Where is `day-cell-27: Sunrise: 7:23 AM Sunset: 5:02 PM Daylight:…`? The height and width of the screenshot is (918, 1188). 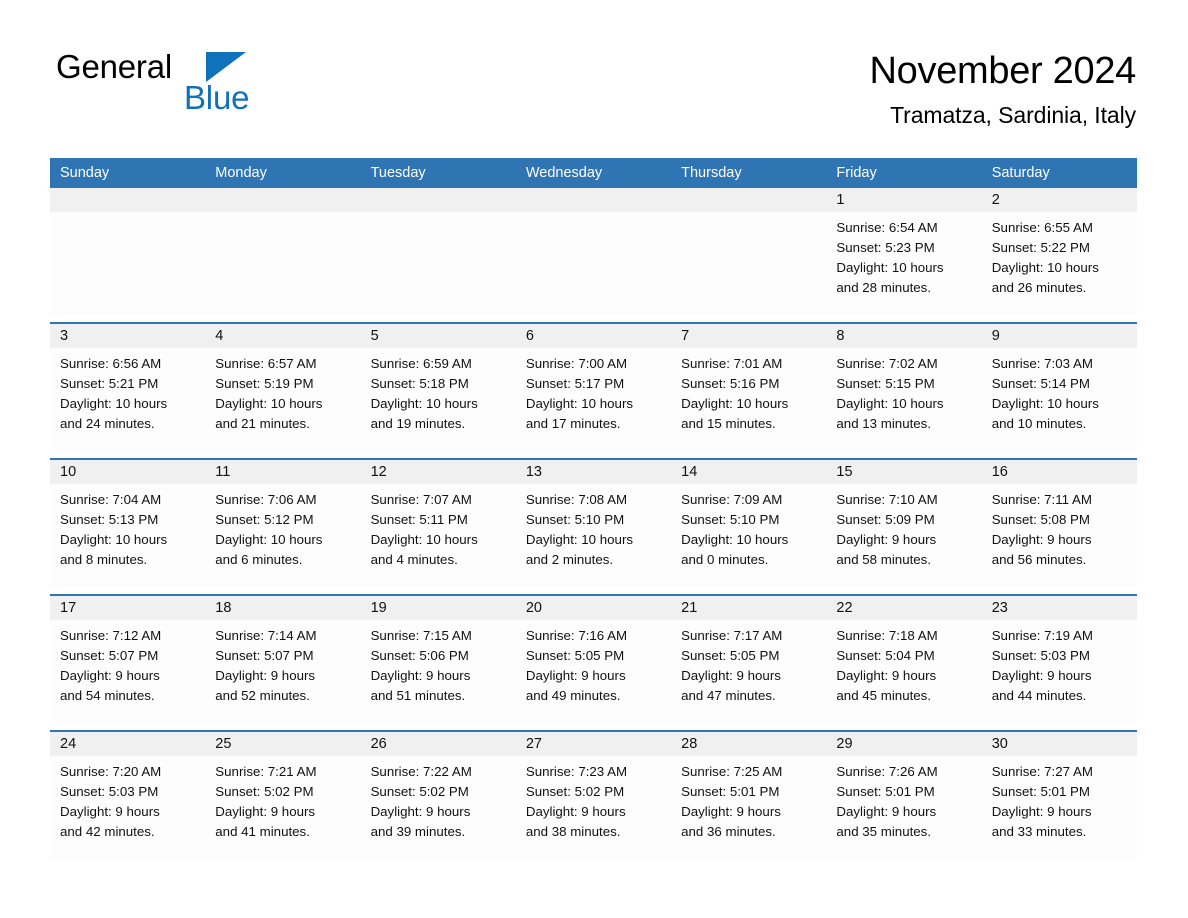
day-cell-27: Sunrise: 7:23 AM Sunset: 5:02 PM Daylight:… is located at coordinates (593, 807).